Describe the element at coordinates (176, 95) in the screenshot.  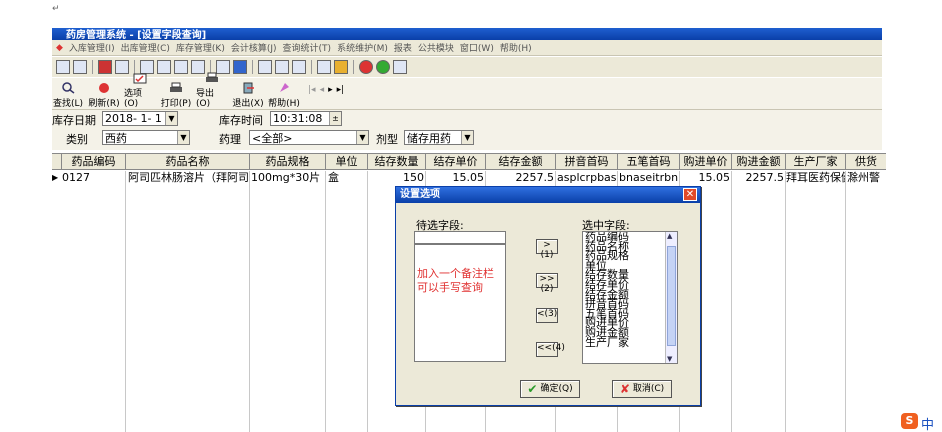
I see `print-button: 打印(P)` at that location.